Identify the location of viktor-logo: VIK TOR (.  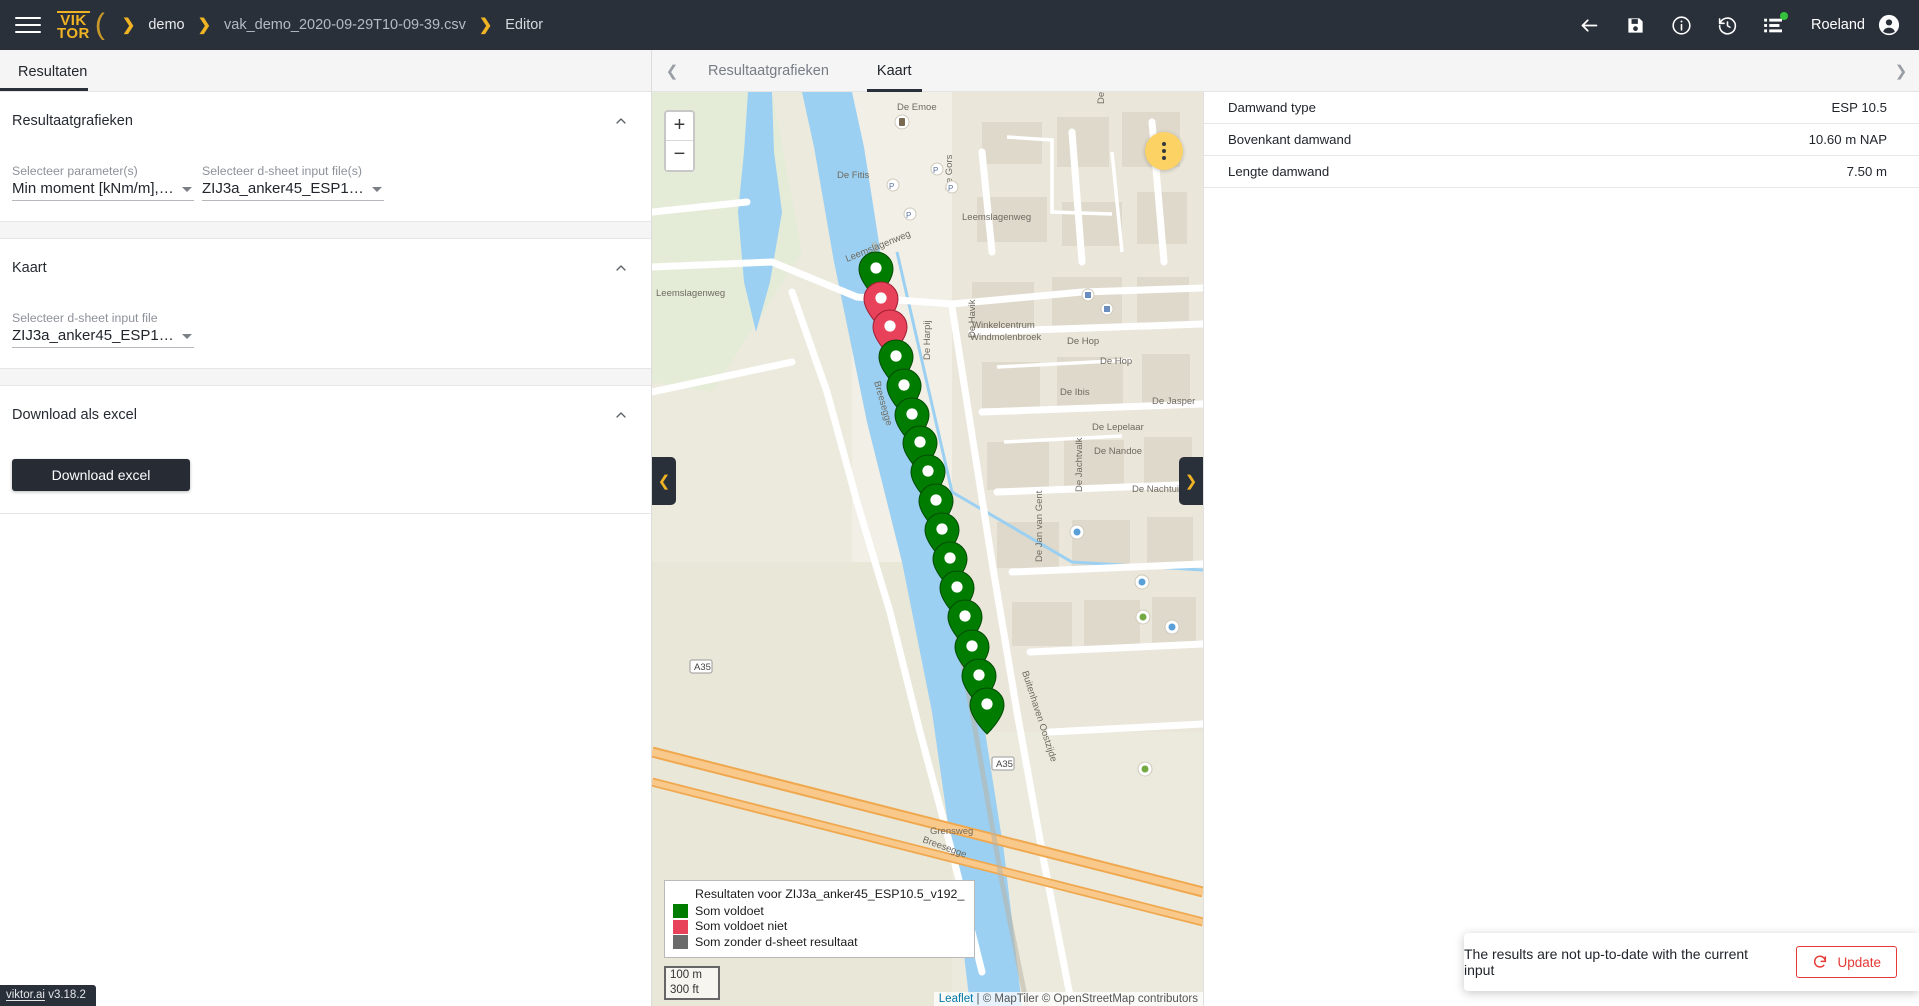
(81, 25).